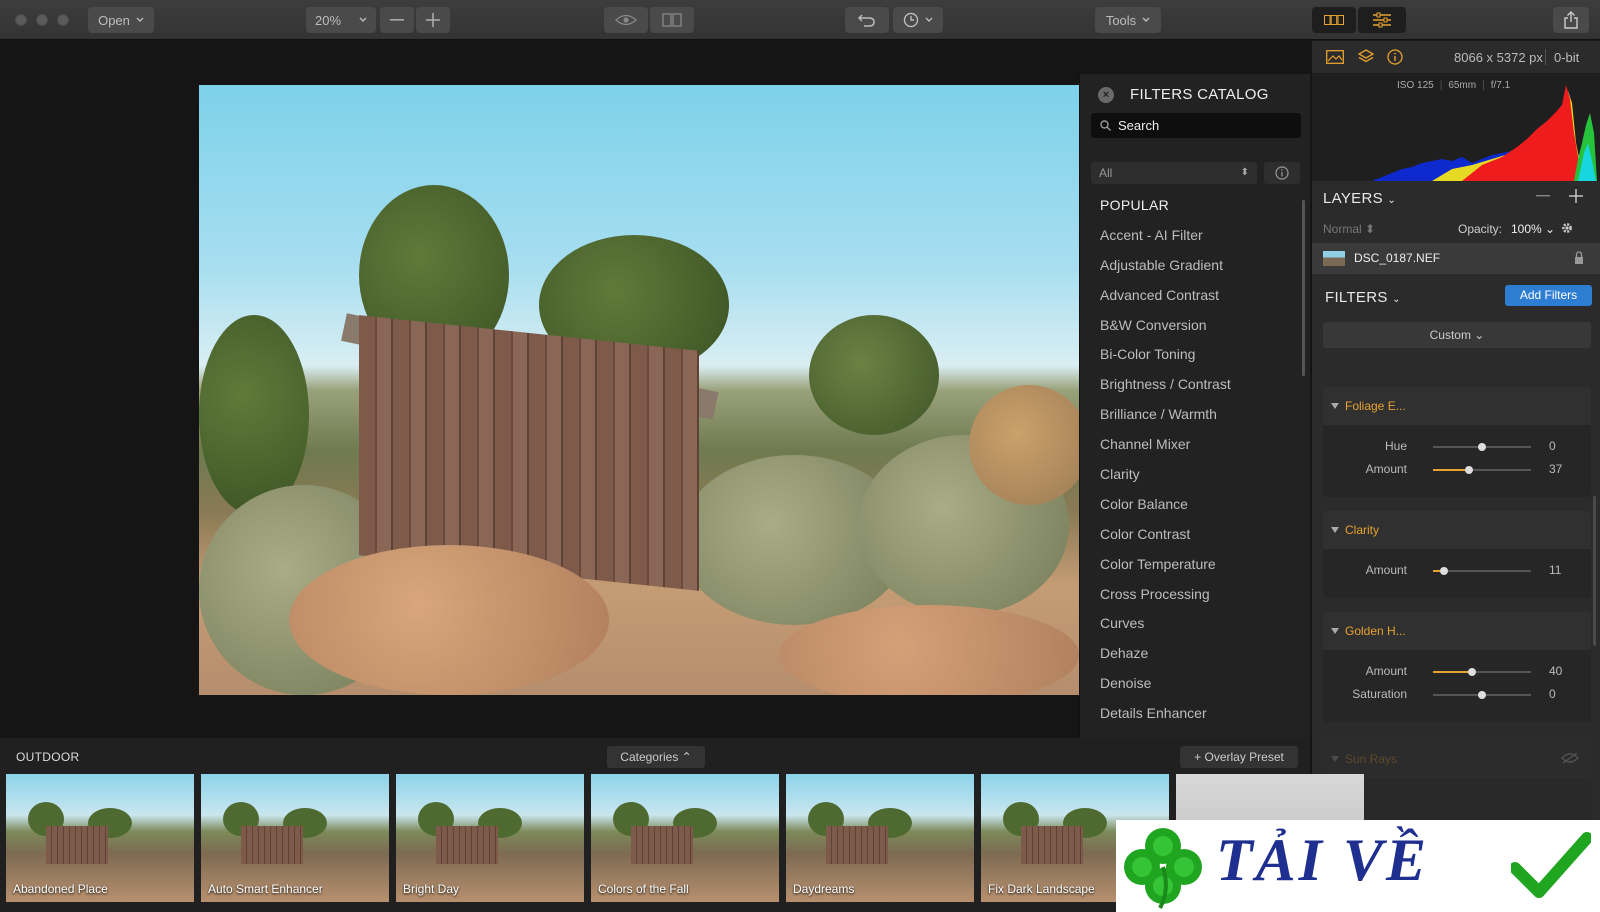 The width and height of the screenshot is (1600, 912). What do you see at coordinates (1190, 384) in the screenshot?
I see `catalog-filter-item: Brightness / Contrast` at bounding box center [1190, 384].